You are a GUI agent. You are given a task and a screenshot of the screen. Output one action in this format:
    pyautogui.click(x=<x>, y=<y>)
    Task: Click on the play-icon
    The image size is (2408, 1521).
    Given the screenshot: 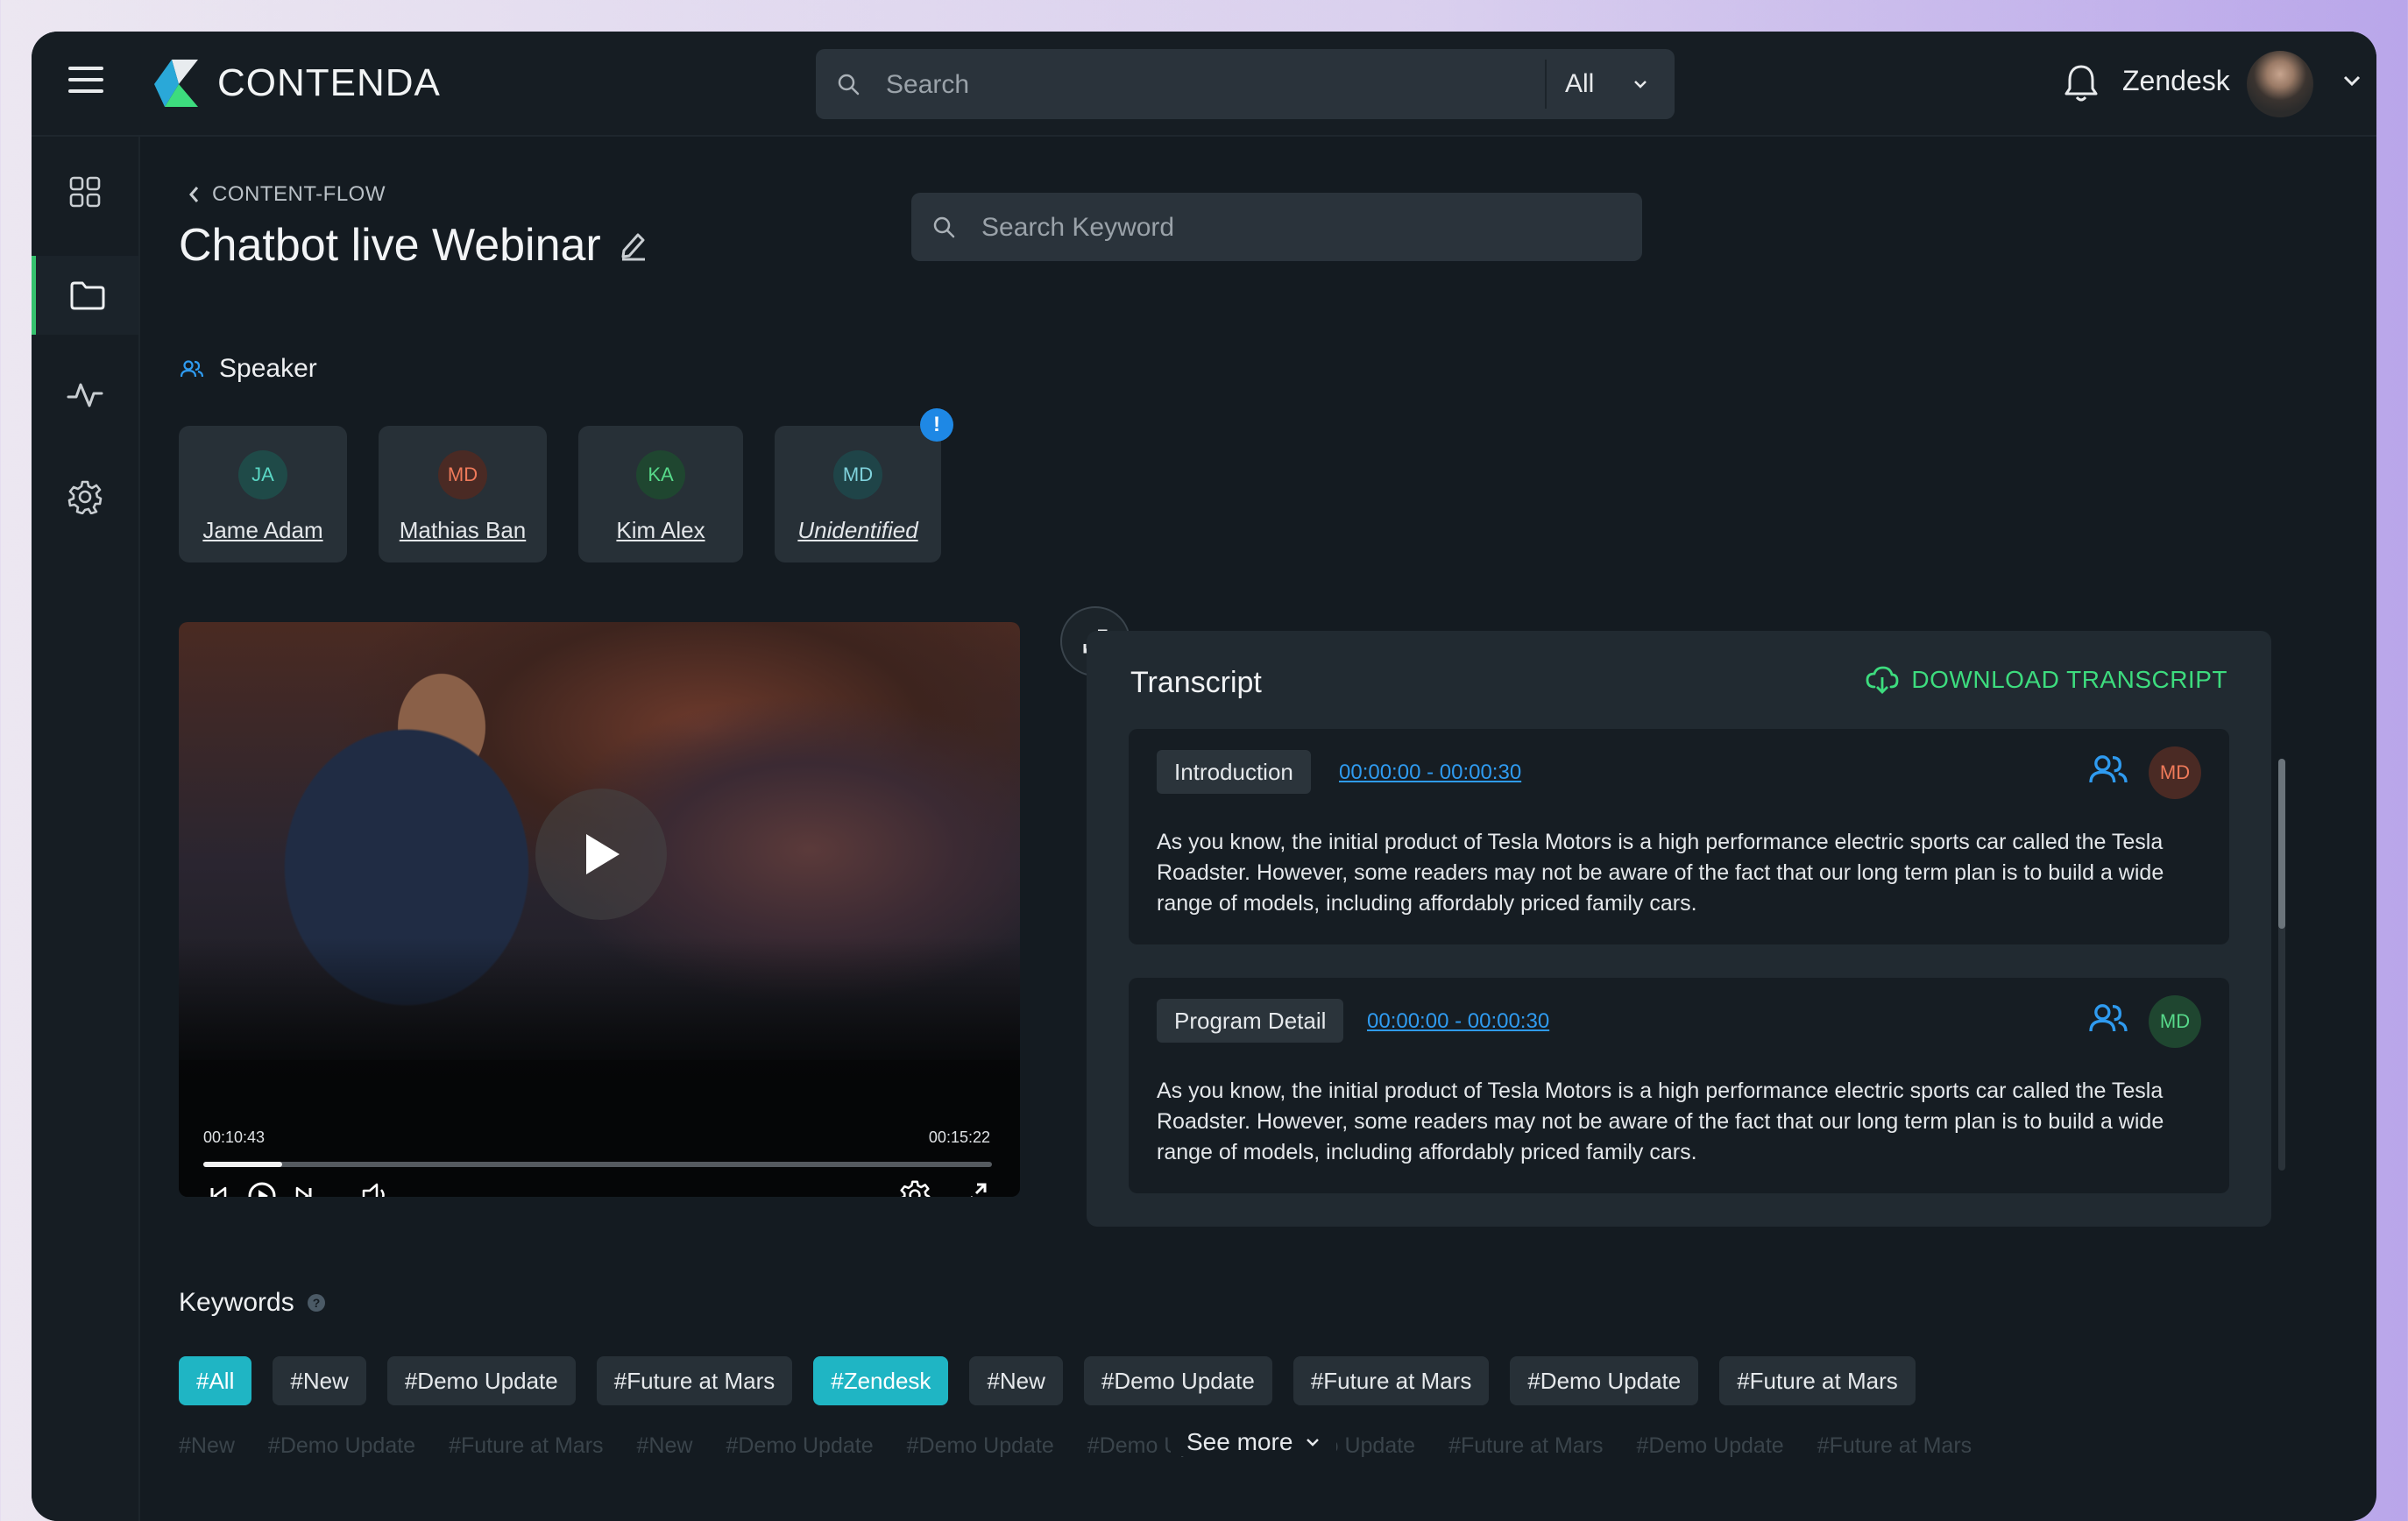 What is the action you would take?
    pyautogui.click(x=603, y=854)
    